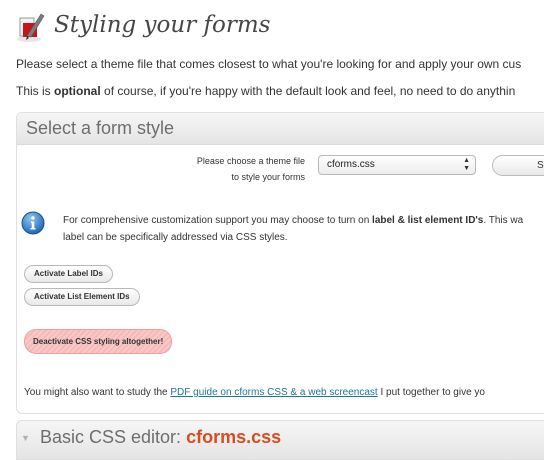  I want to click on basic-css-editor-title: Basic CSS editor: cforms.css, so click(160, 437).